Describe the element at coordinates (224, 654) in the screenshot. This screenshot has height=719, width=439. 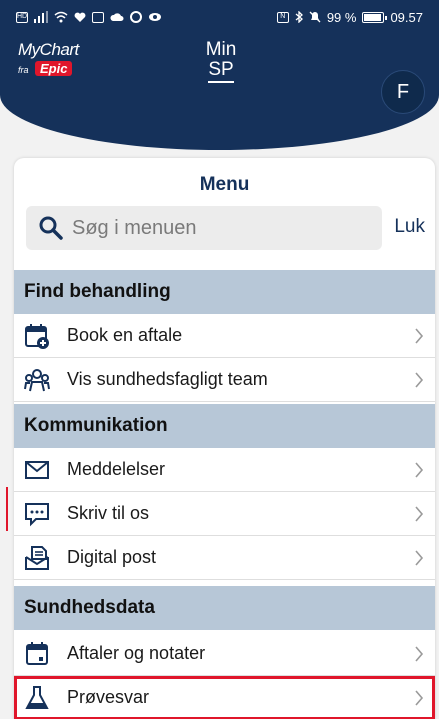
I see `menu-item-aftaler-og-notater: Aftaler og notater` at that location.